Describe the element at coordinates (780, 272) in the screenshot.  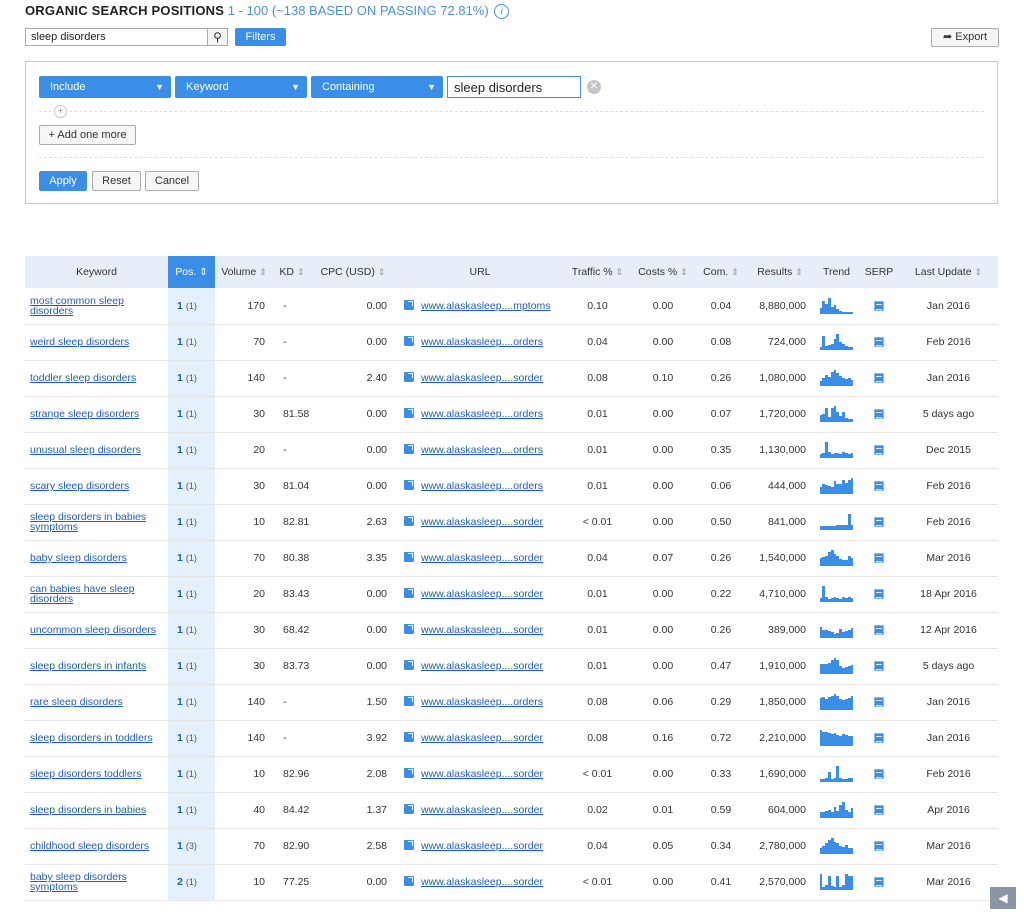
I see `column-header-results: Results ⇕` at that location.